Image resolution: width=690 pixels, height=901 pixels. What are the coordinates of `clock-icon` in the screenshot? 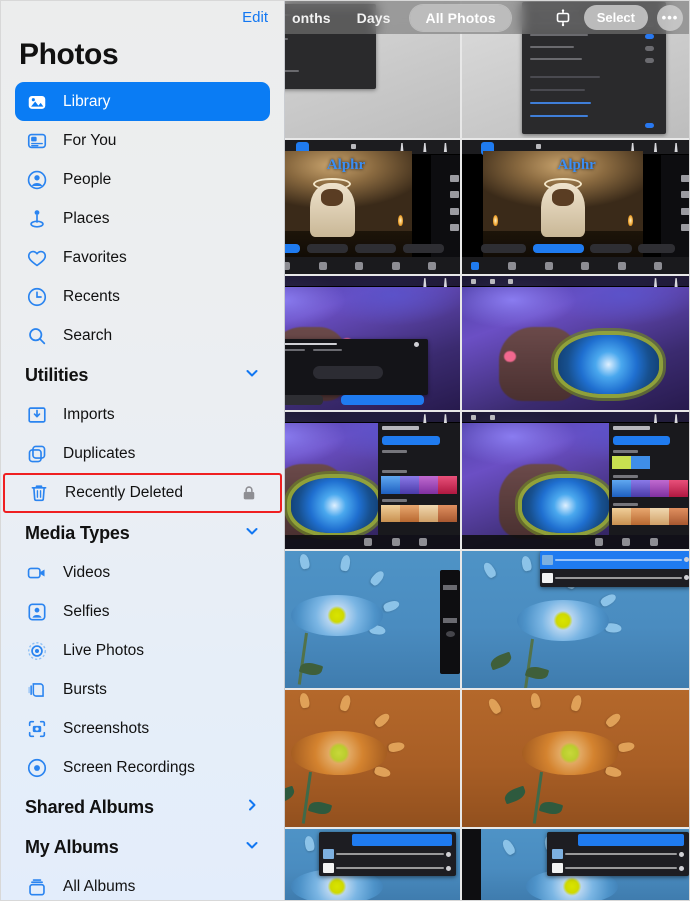 It's located at (37, 297).